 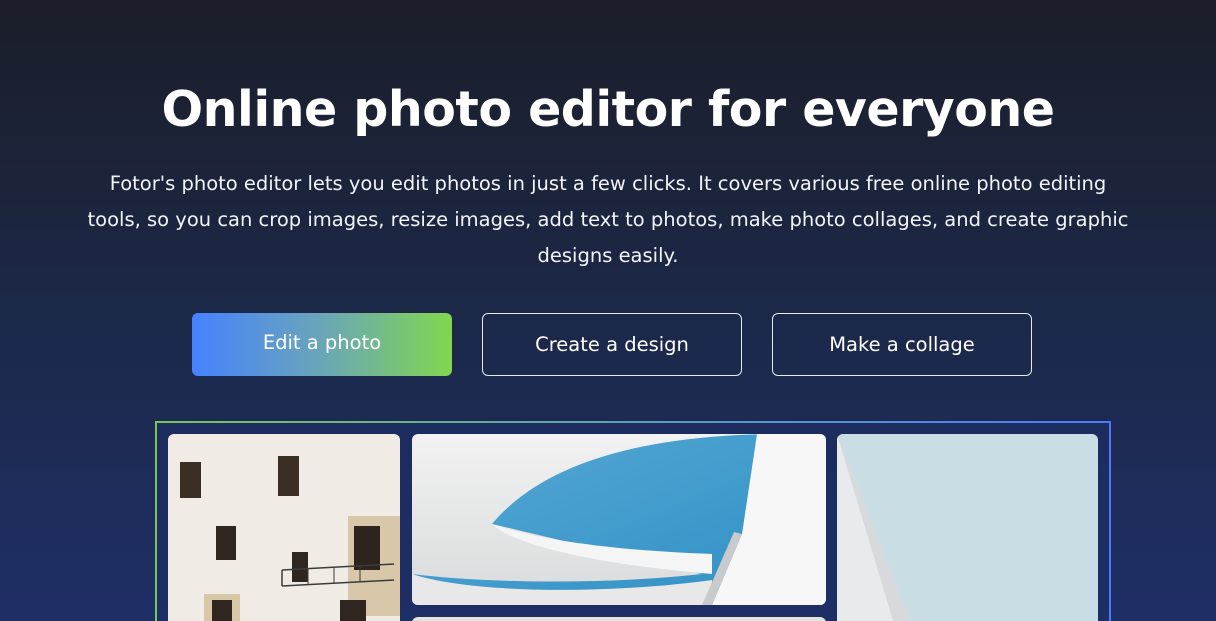 I want to click on photo-tile, so click(x=619, y=619).